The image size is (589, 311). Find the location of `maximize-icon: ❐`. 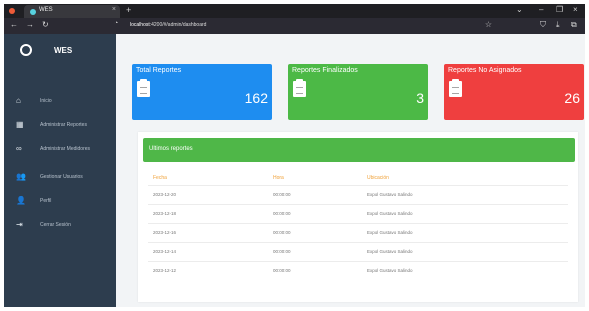

maximize-icon: ❐ is located at coordinates (559, 9).